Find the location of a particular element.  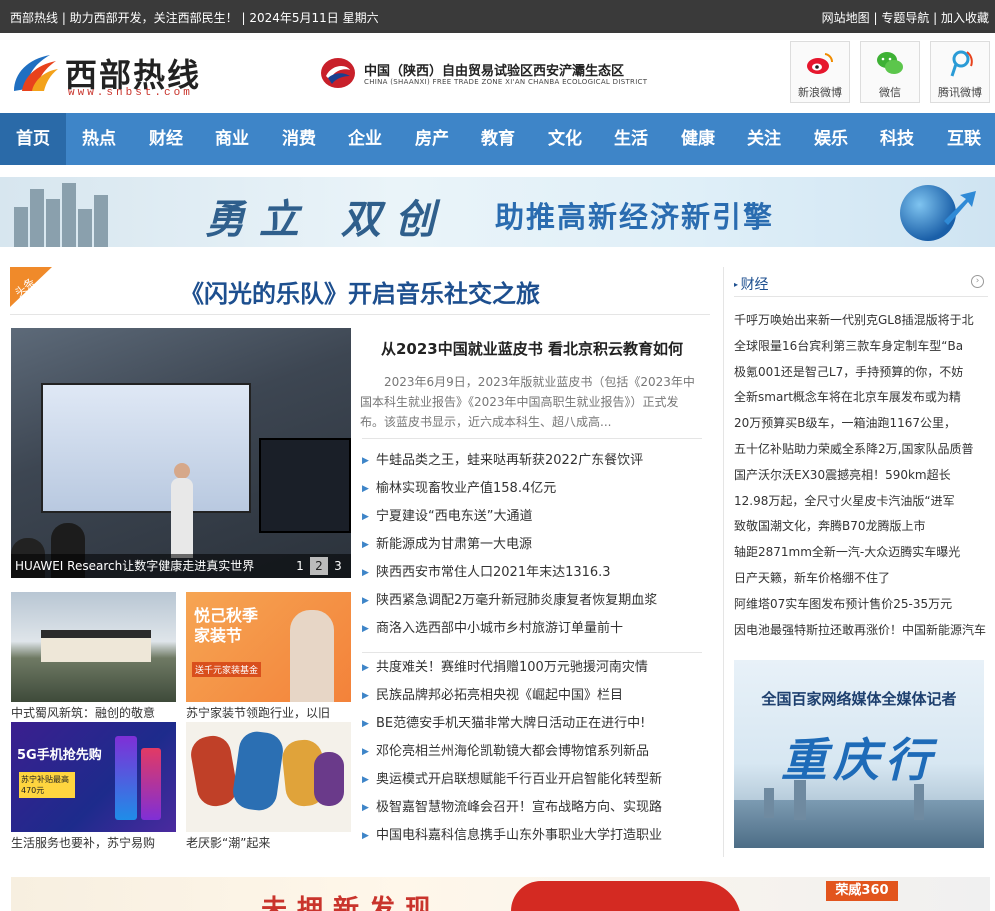

top-bar-links: 网站地图 | 专题导航 | 加入收藏 is located at coordinates (905, 17).